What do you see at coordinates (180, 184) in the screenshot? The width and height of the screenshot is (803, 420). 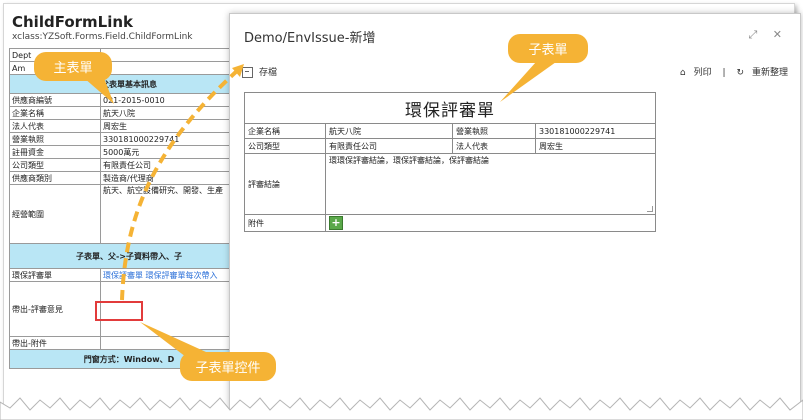 I see `dashed-arrow` at bounding box center [180, 184].